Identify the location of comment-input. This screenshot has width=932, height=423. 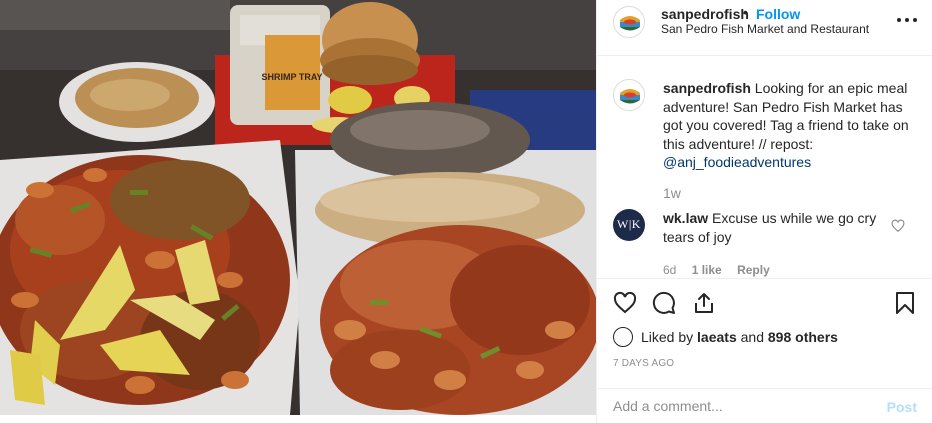
(738, 406).